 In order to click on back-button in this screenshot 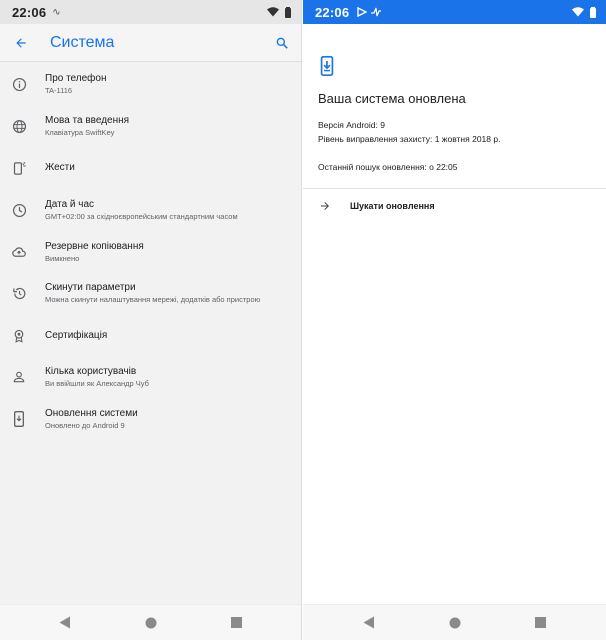, I will do `click(21, 43)`.